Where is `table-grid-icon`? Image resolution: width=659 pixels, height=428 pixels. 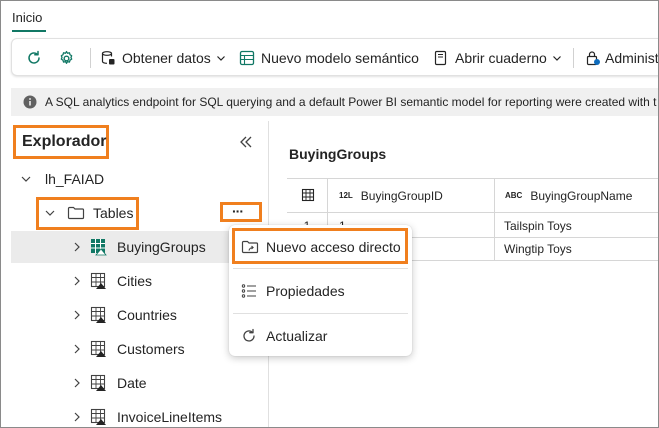
table-grid-icon is located at coordinates (308, 195).